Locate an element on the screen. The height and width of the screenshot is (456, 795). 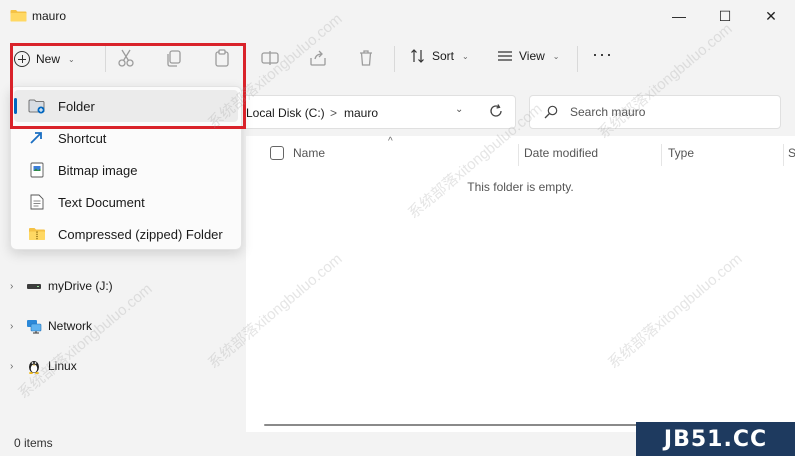
refresh-icon is located at coordinates (496, 111).